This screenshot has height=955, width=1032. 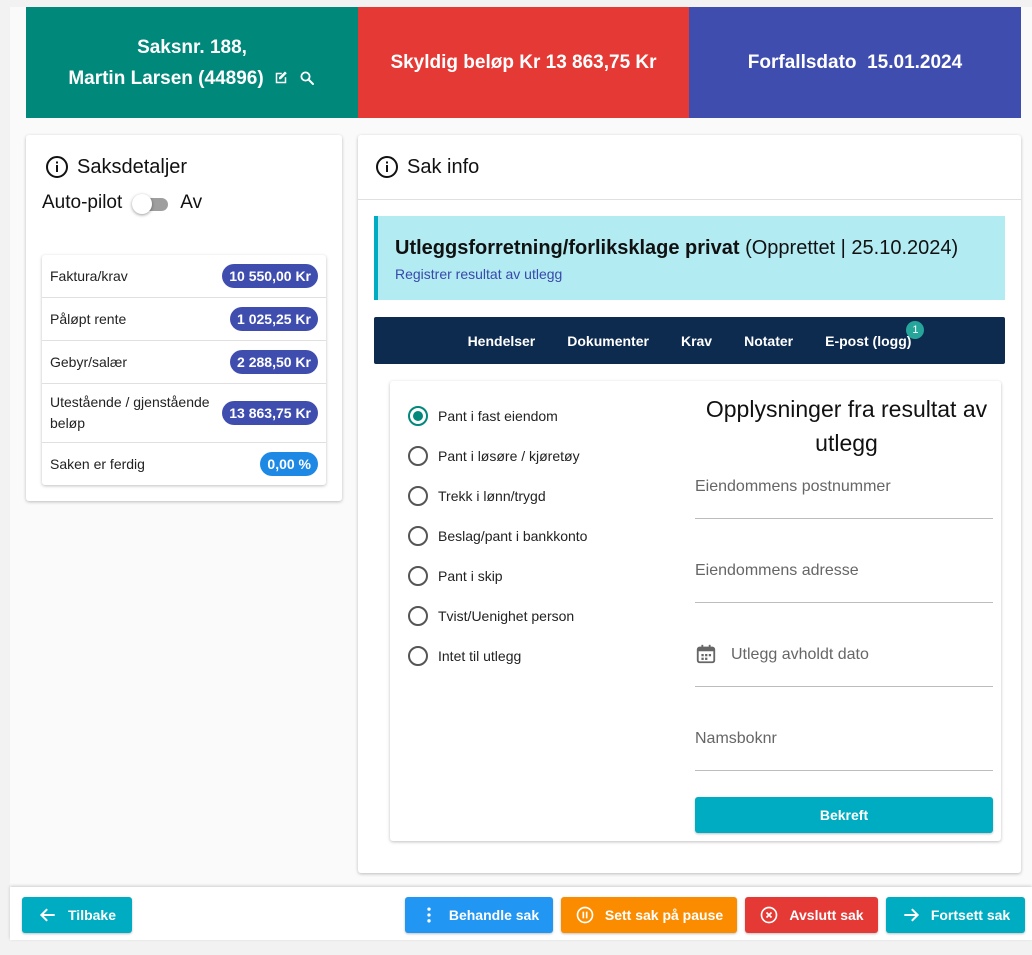 What do you see at coordinates (844, 739) in the screenshot?
I see `ref-number-input` at bounding box center [844, 739].